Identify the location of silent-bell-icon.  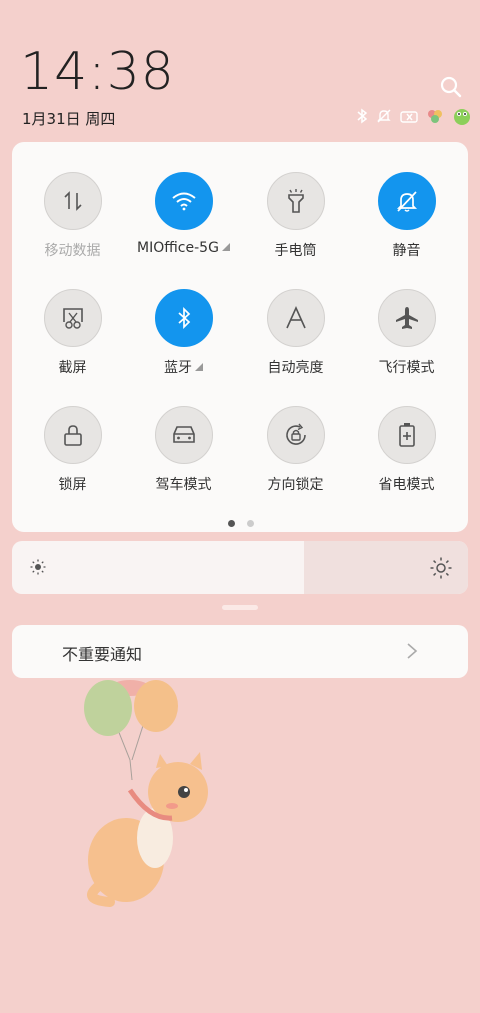
(406, 201).